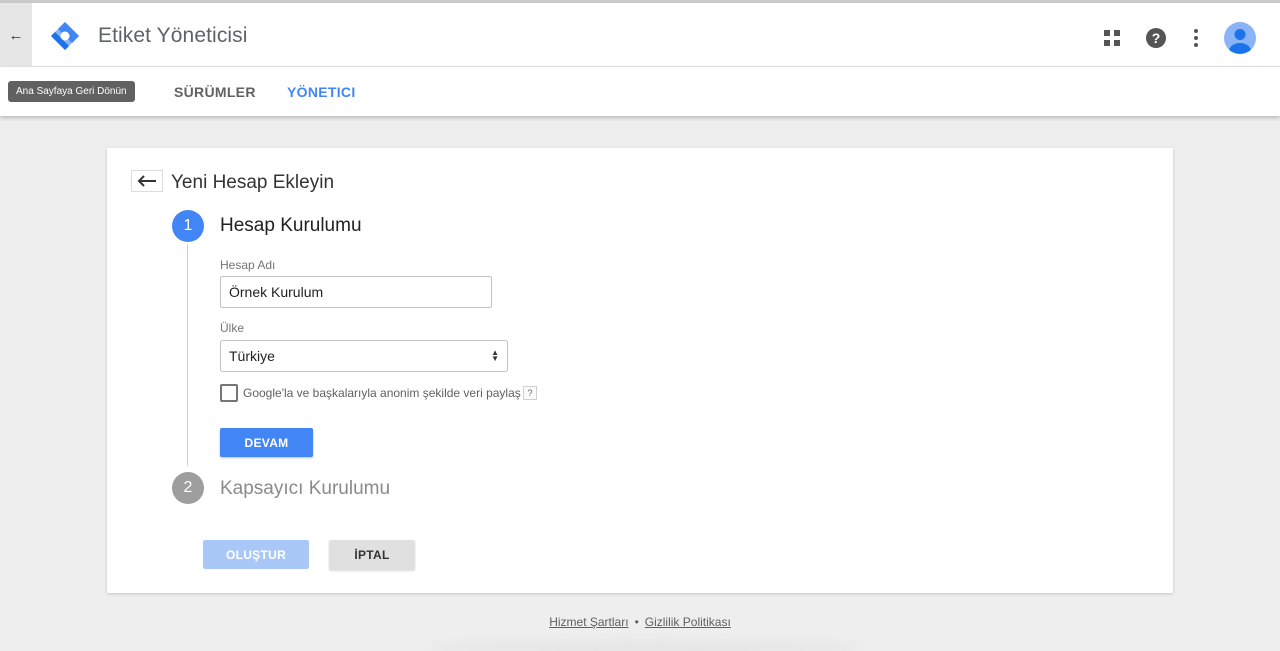  What do you see at coordinates (305, 488) in the screenshot?
I see `step2-title: Kapsayıcı Kurulumu` at bounding box center [305, 488].